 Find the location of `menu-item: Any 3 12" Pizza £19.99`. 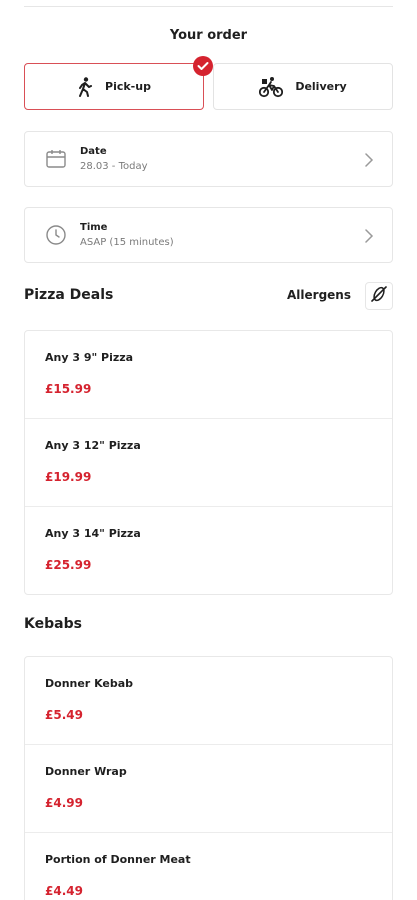

menu-item: Any 3 12" Pizza £19.99 is located at coordinates (208, 463).